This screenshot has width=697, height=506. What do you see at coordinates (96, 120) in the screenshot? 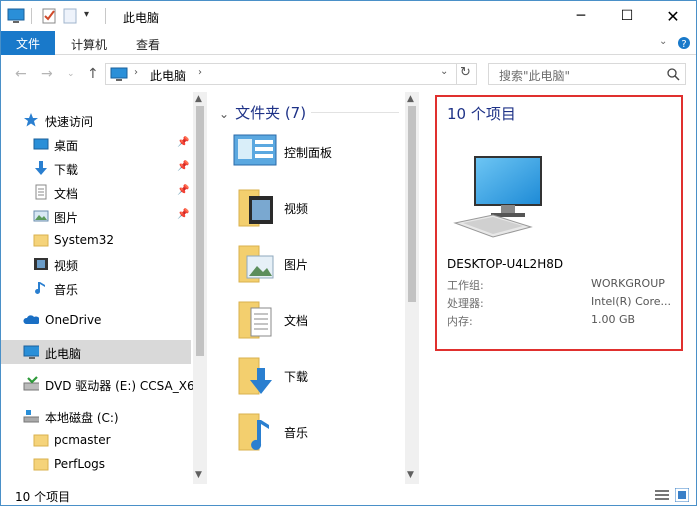
I see `nav-quick-access: 快速访问` at bounding box center [96, 120].